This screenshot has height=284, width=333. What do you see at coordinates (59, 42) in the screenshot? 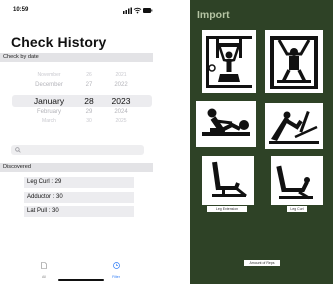
I see `page-title: Check History` at bounding box center [59, 42].